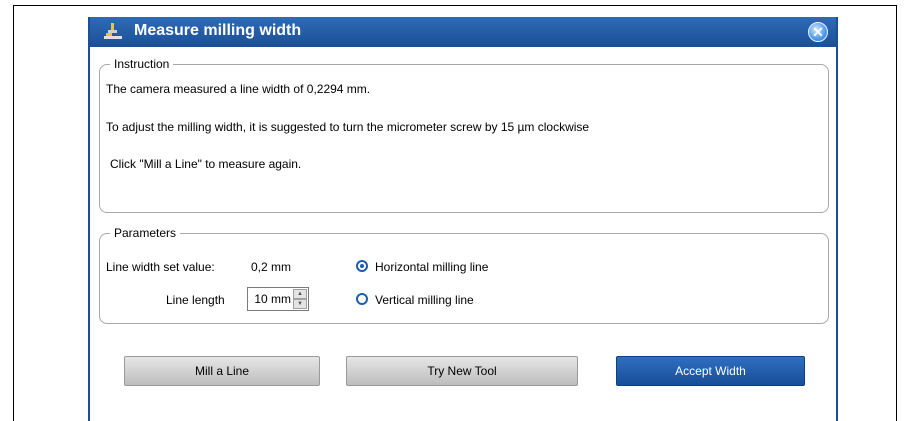  I want to click on mill-a-line-button: Mill a Line, so click(222, 371).